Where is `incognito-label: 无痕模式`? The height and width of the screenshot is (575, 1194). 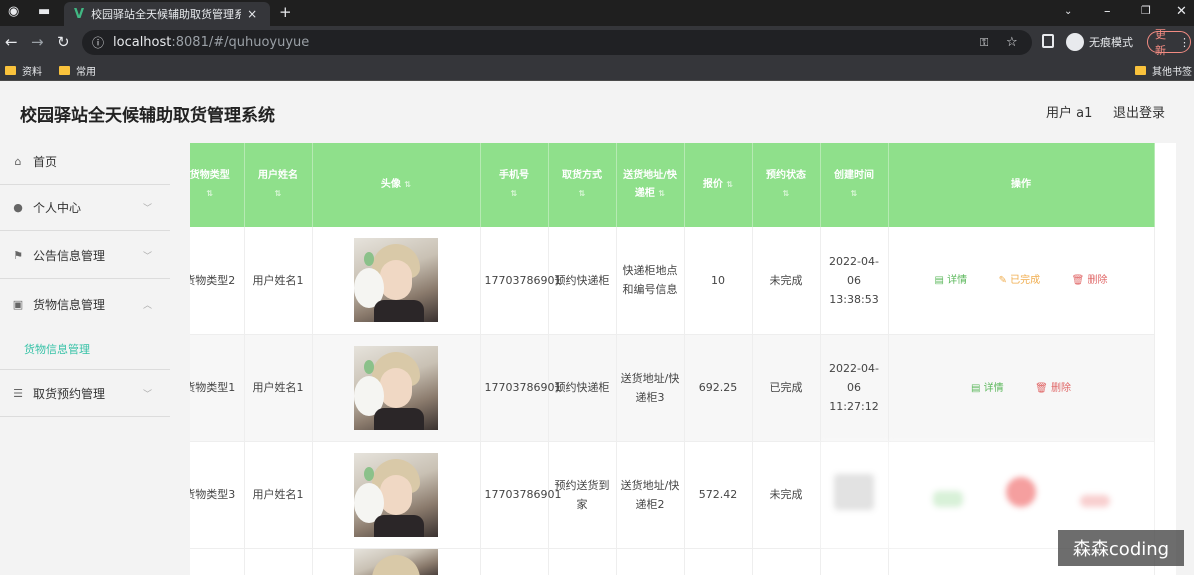 incognito-label: 无痕模式 is located at coordinates (1111, 42).